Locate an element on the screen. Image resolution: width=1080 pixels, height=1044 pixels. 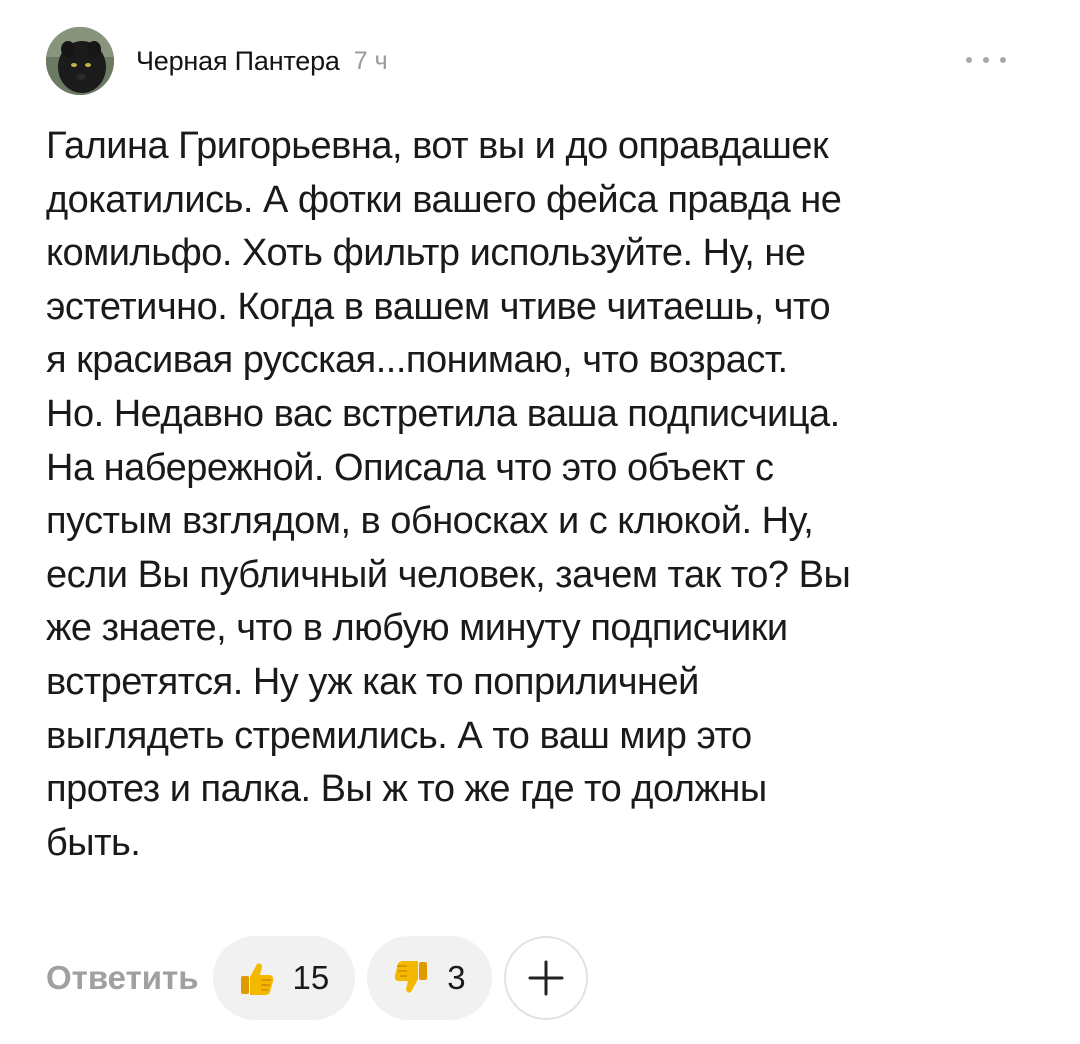
avatar is located at coordinates (80, 61).